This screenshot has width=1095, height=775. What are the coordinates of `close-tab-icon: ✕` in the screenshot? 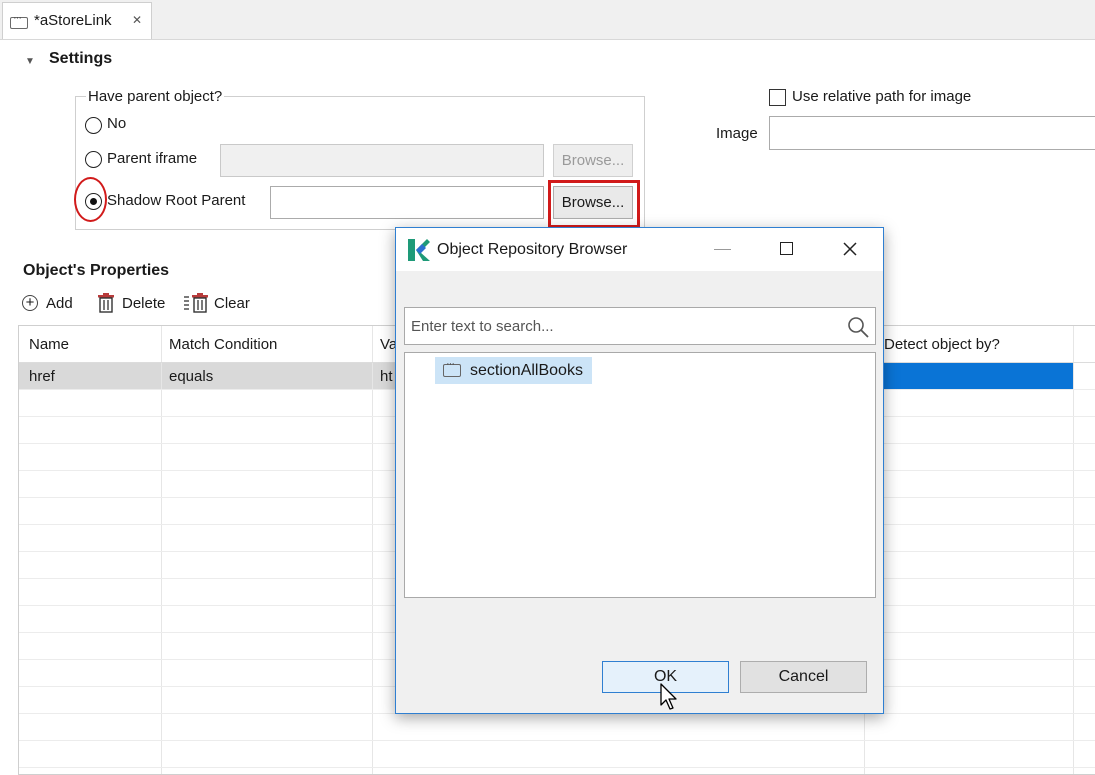 It's located at (137, 20).